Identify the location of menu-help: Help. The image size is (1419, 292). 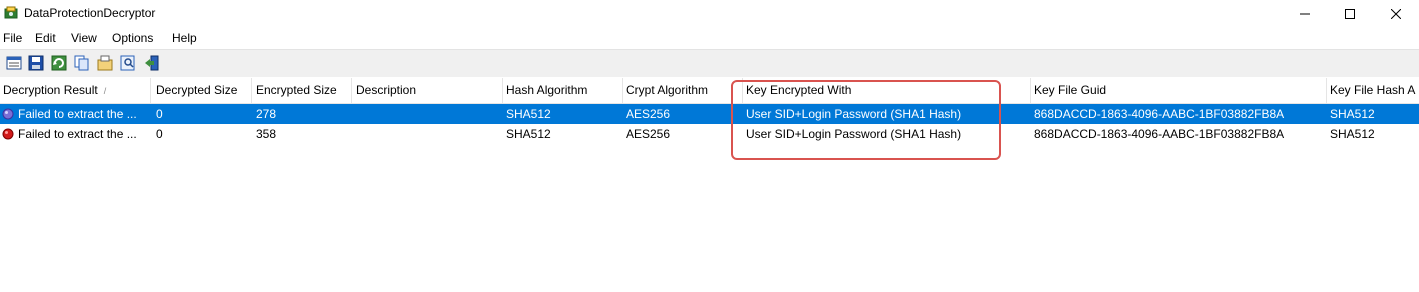
(184, 38).